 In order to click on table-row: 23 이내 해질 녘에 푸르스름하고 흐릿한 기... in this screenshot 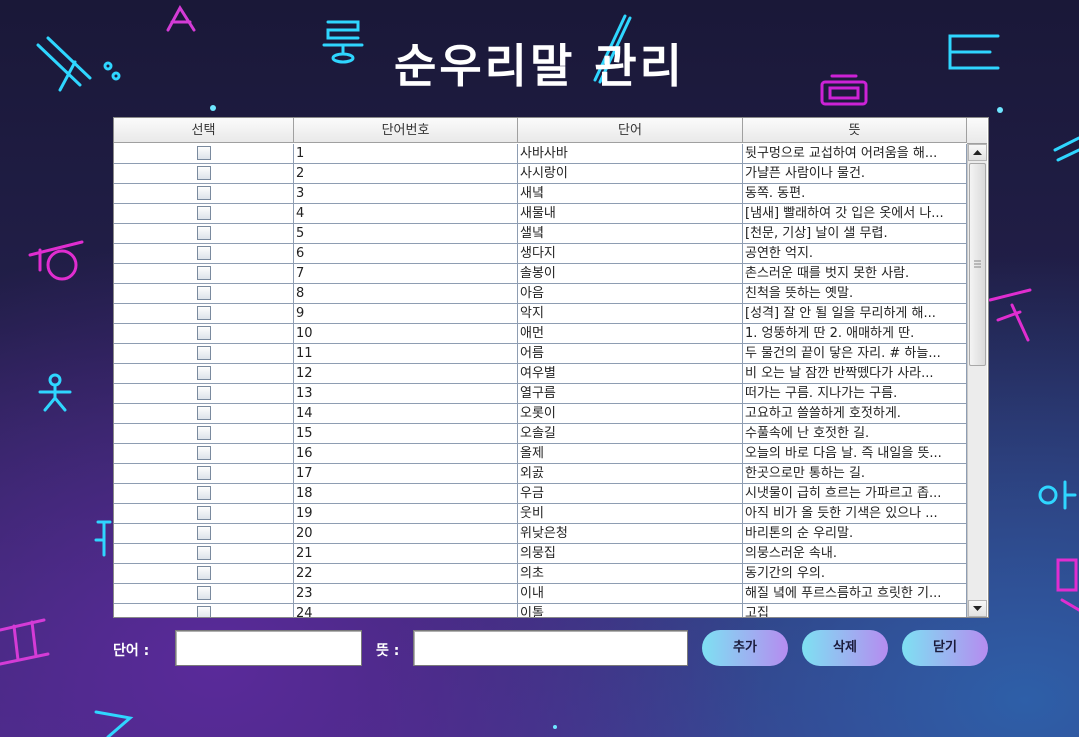, I will do `click(540, 594)`.